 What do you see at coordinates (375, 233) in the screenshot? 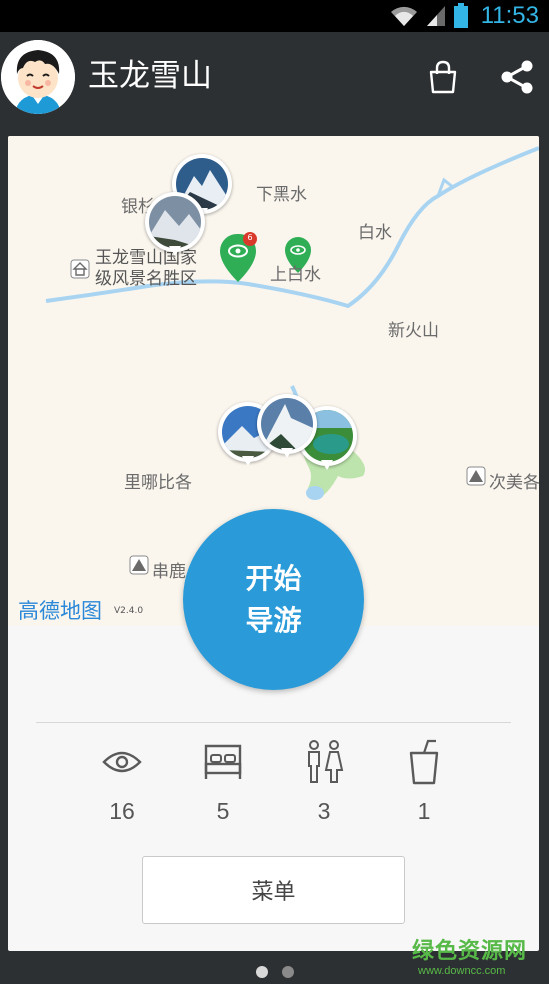
I see `map-label-baishui: 白水` at bounding box center [375, 233].